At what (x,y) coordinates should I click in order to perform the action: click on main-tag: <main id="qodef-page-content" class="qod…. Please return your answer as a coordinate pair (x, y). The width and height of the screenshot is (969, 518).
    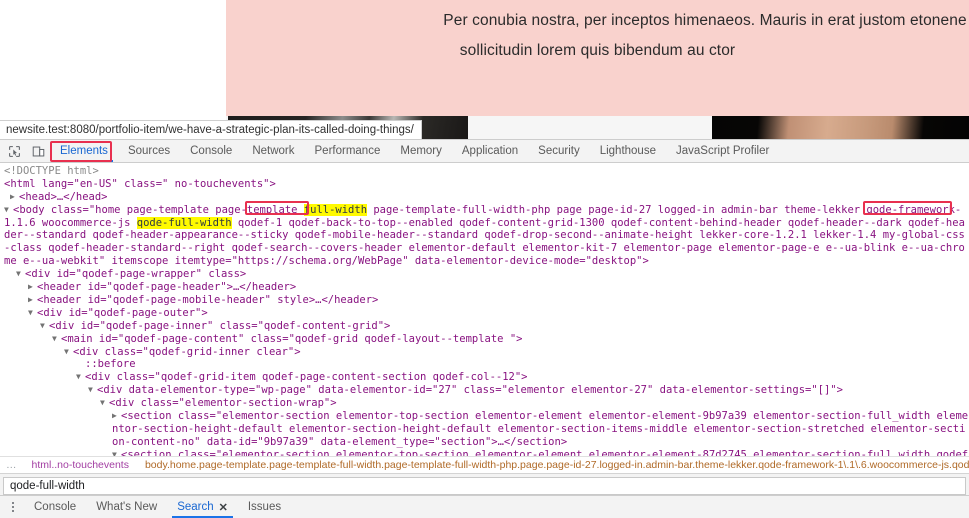
    Looking at the image, I should click on (292, 338).